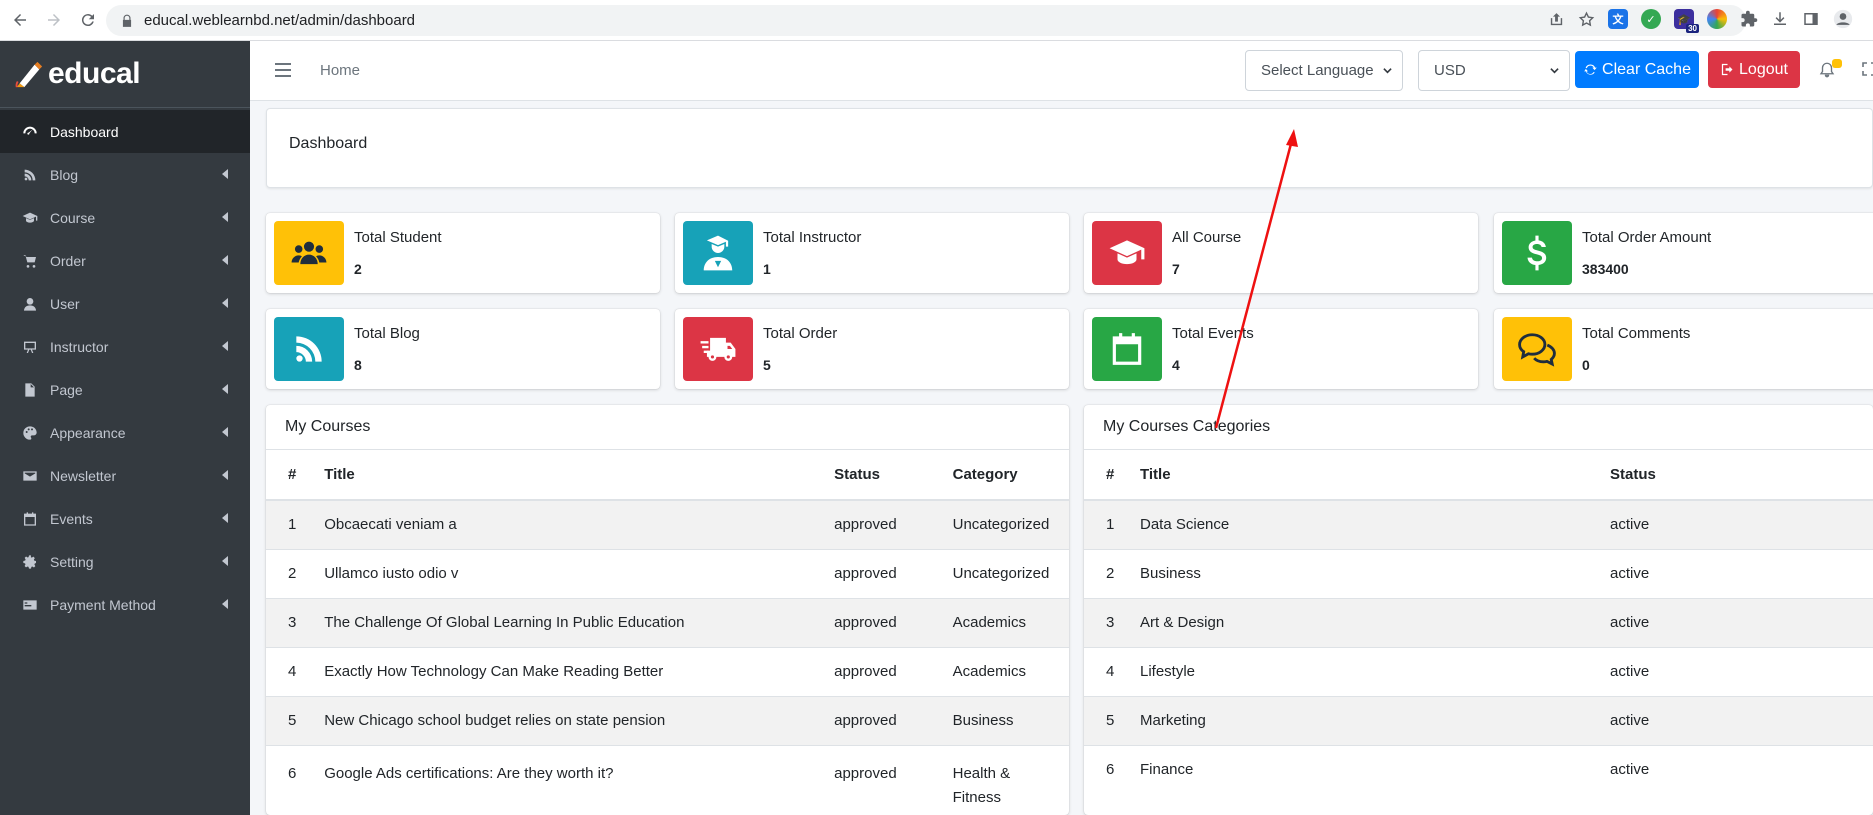 This screenshot has height=815, width=1873. I want to click on table-row: 6 Finance active, so click(1478, 769).